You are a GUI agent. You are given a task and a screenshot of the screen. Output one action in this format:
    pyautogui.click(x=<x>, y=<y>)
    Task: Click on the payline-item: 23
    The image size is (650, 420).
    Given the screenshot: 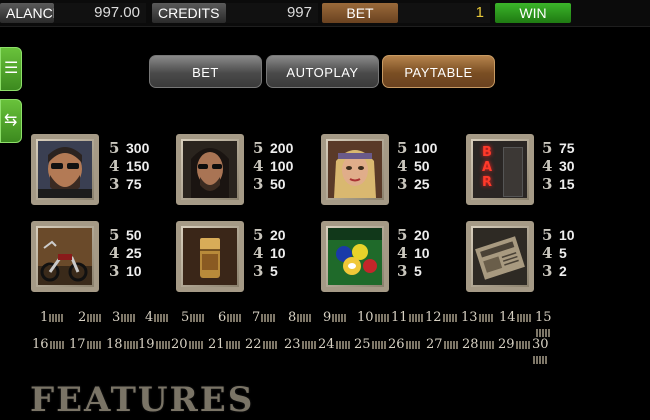 What is the action you would take?
    pyautogui.click(x=300, y=344)
    